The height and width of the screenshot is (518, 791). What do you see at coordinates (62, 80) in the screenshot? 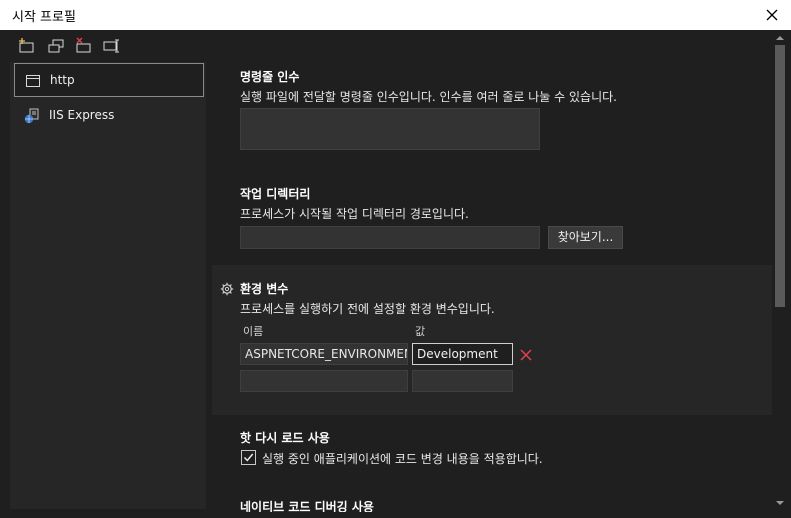
I see `profile-label: http` at bounding box center [62, 80].